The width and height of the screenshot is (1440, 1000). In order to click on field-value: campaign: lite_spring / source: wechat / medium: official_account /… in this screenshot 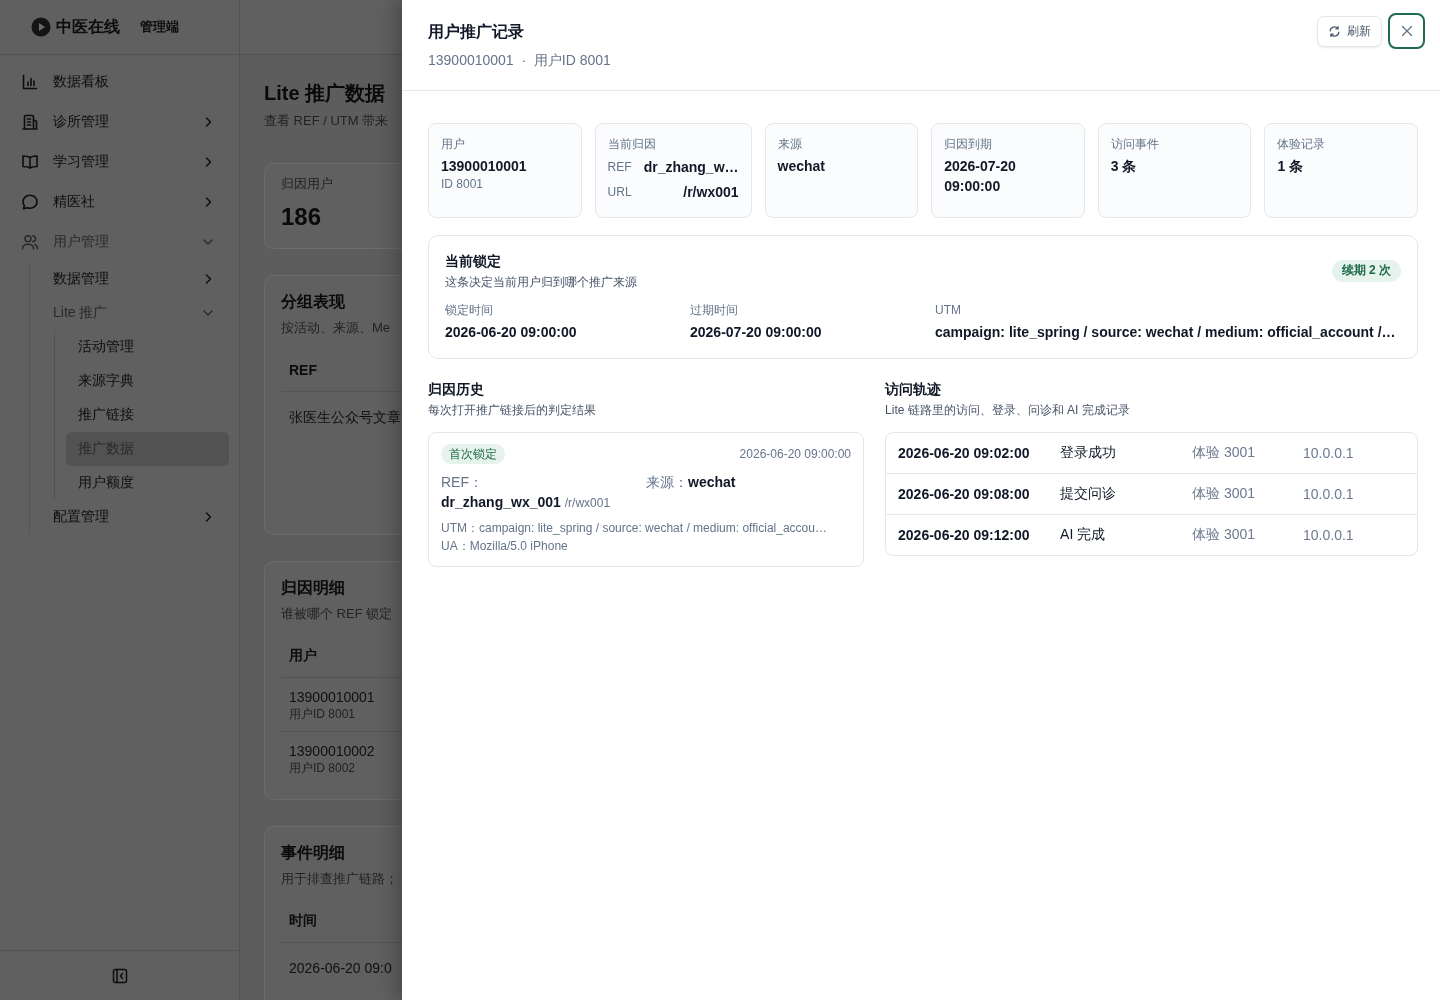, I will do `click(1166, 332)`.